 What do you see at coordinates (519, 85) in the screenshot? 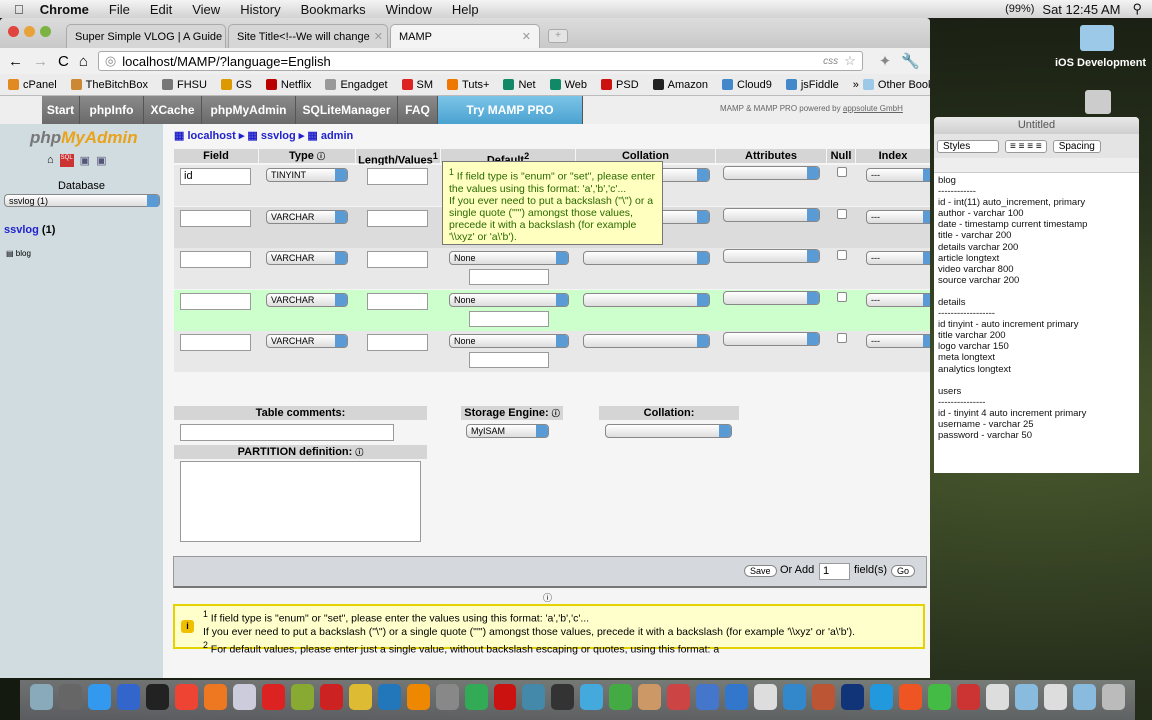
I see `bookmark-net: Net` at bounding box center [519, 85].